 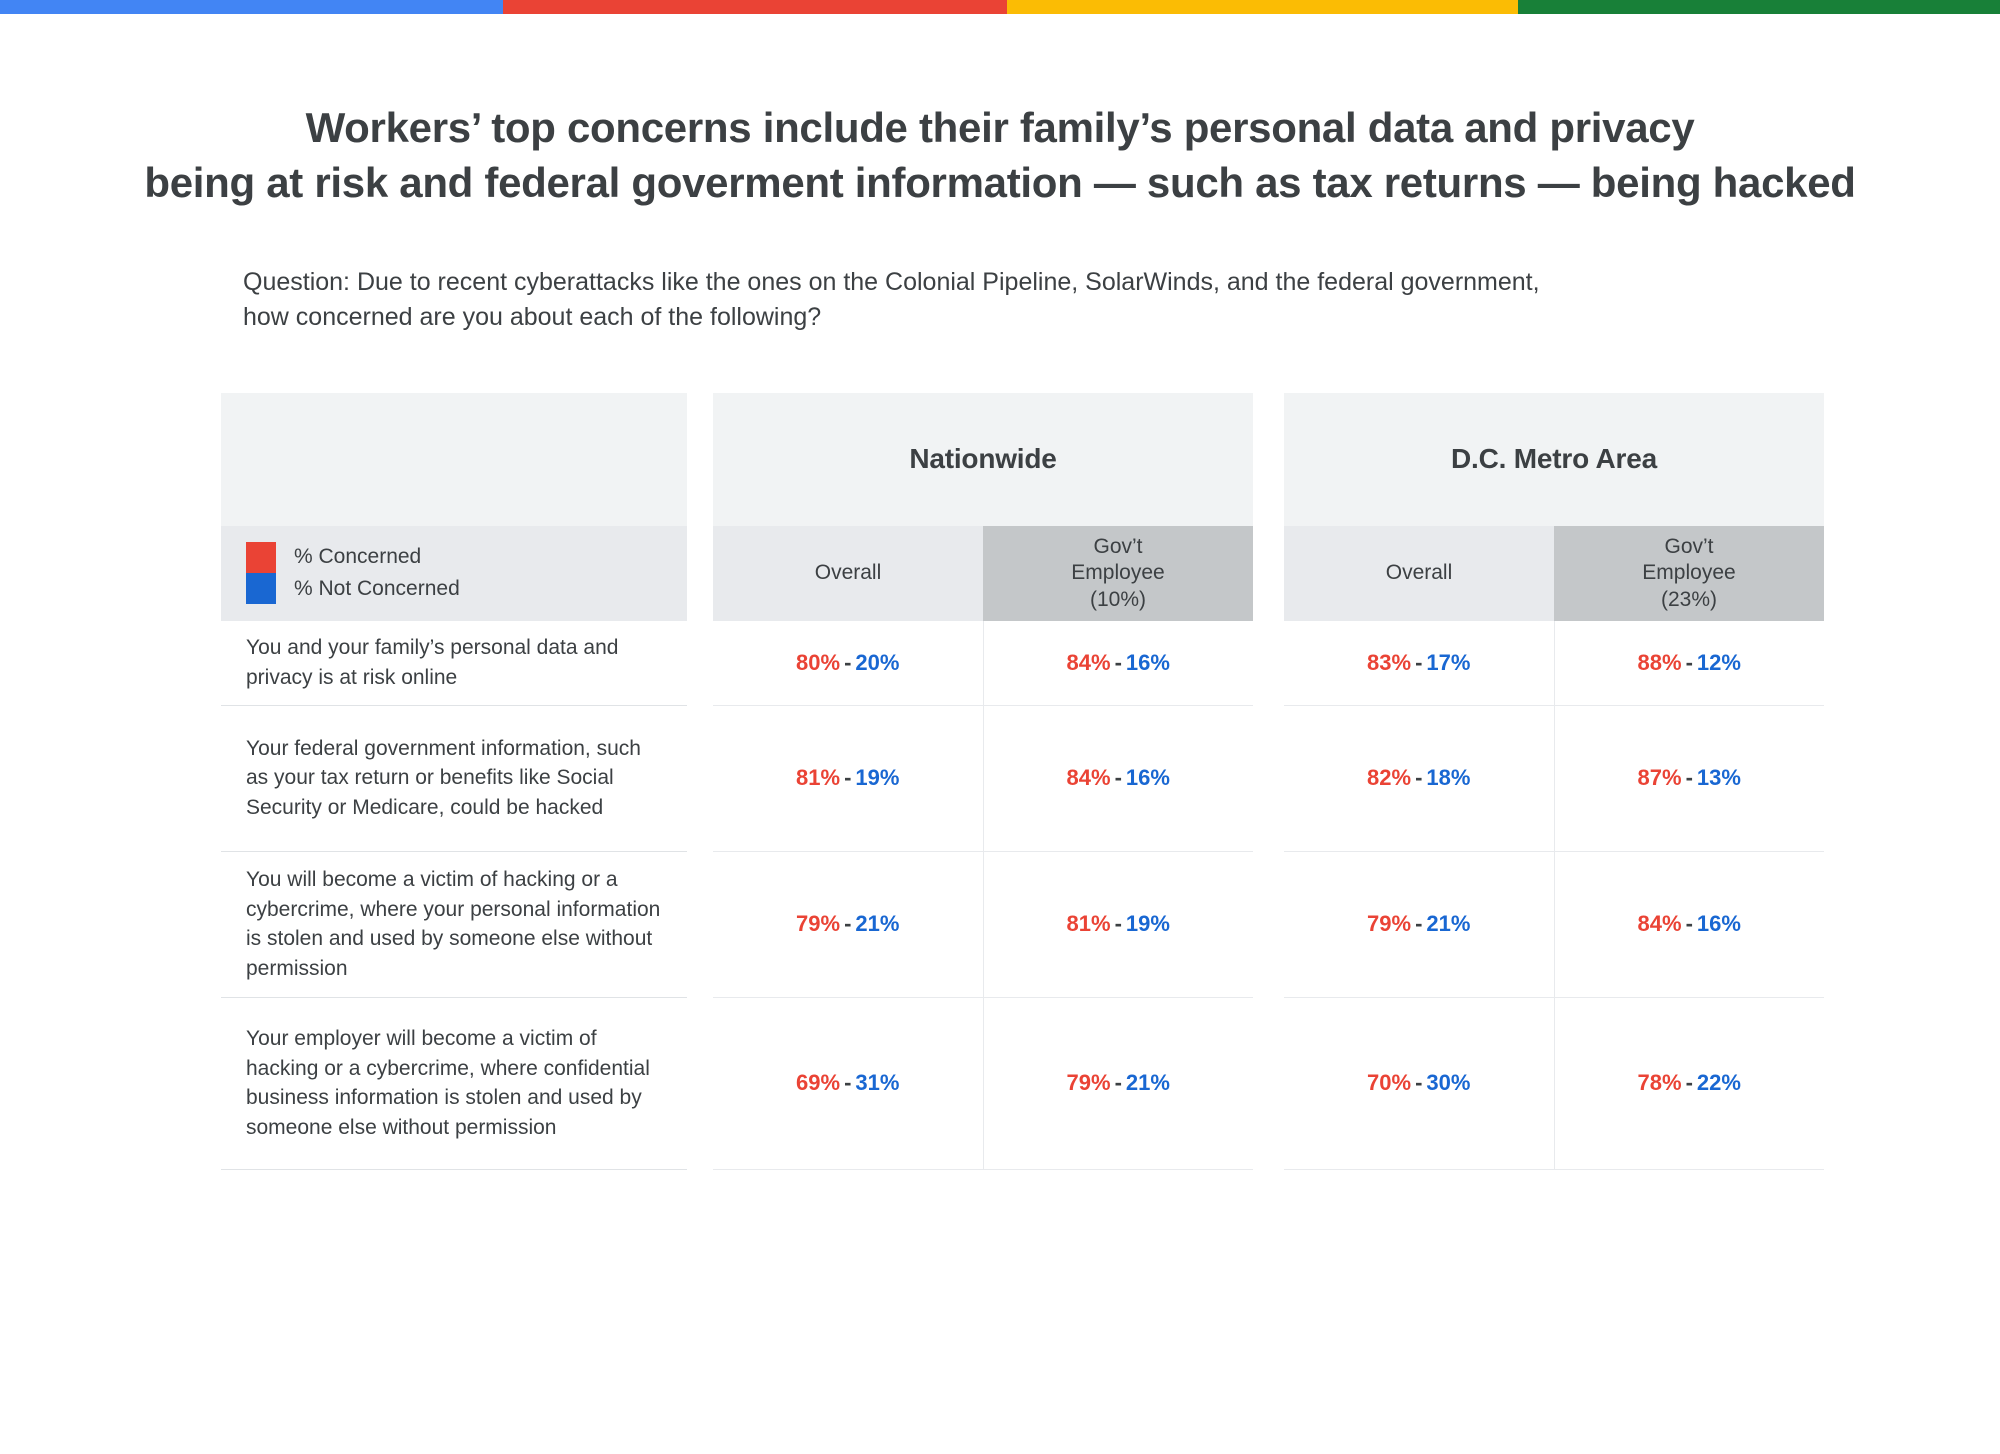 What do you see at coordinates (755, 7) in the screenshot?
I see `color-bar-segment-red` at bounding box center [755, 7].